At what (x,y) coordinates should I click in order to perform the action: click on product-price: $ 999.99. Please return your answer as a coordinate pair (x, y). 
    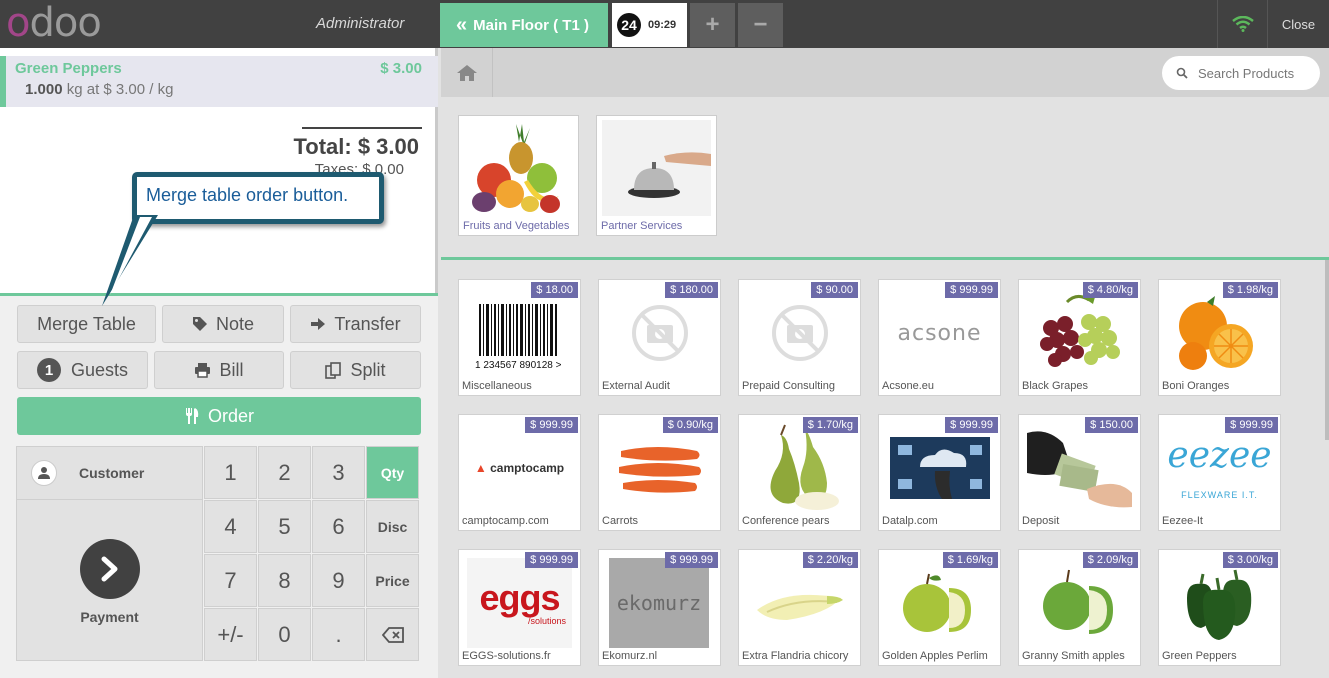
    Looking at the image, I should click on (1251, 425).